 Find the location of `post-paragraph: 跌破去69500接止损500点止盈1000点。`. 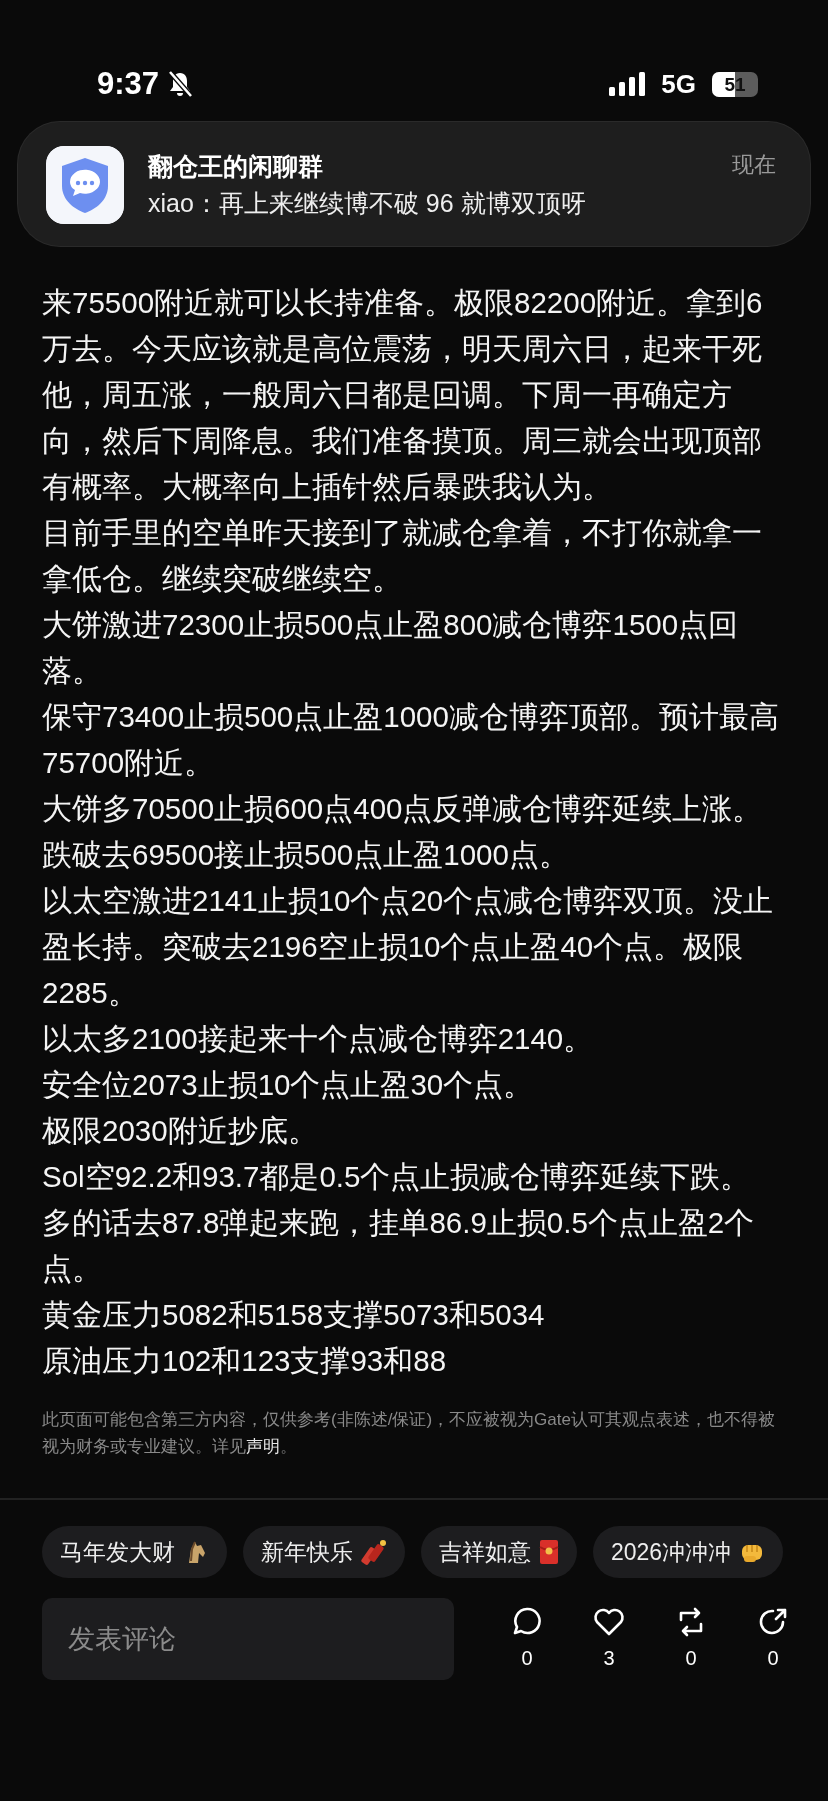

post-paragraph: 跌破去69500接止损500点止盈1000点。 is located at coordinates (306, 855).